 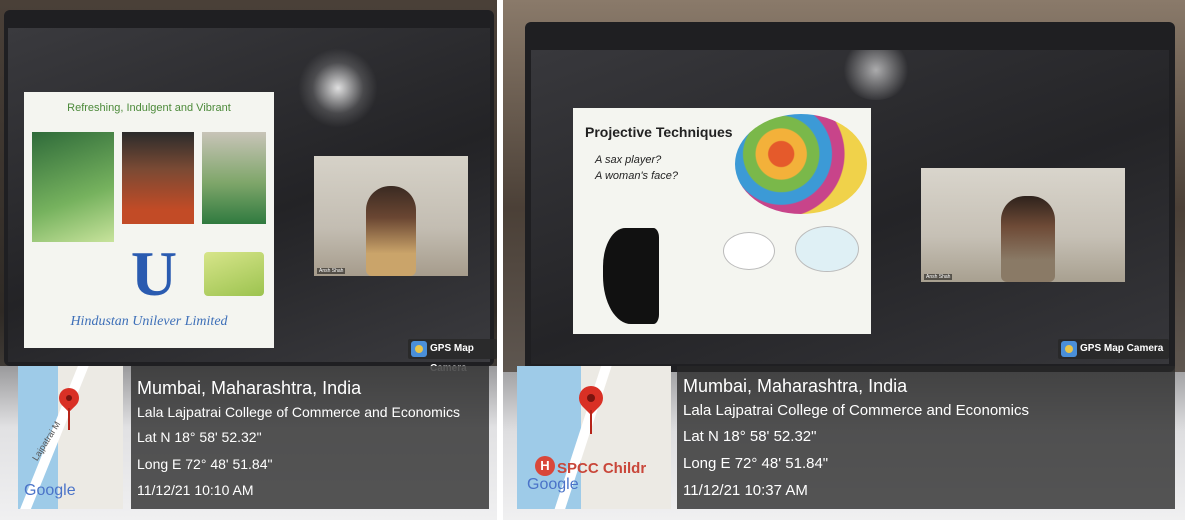 What do you see at coordinates (149, 321) in the screenshot?
I see `slide-brand-text: Hindustan Unilever Limited` at bounding box center [149, 321].